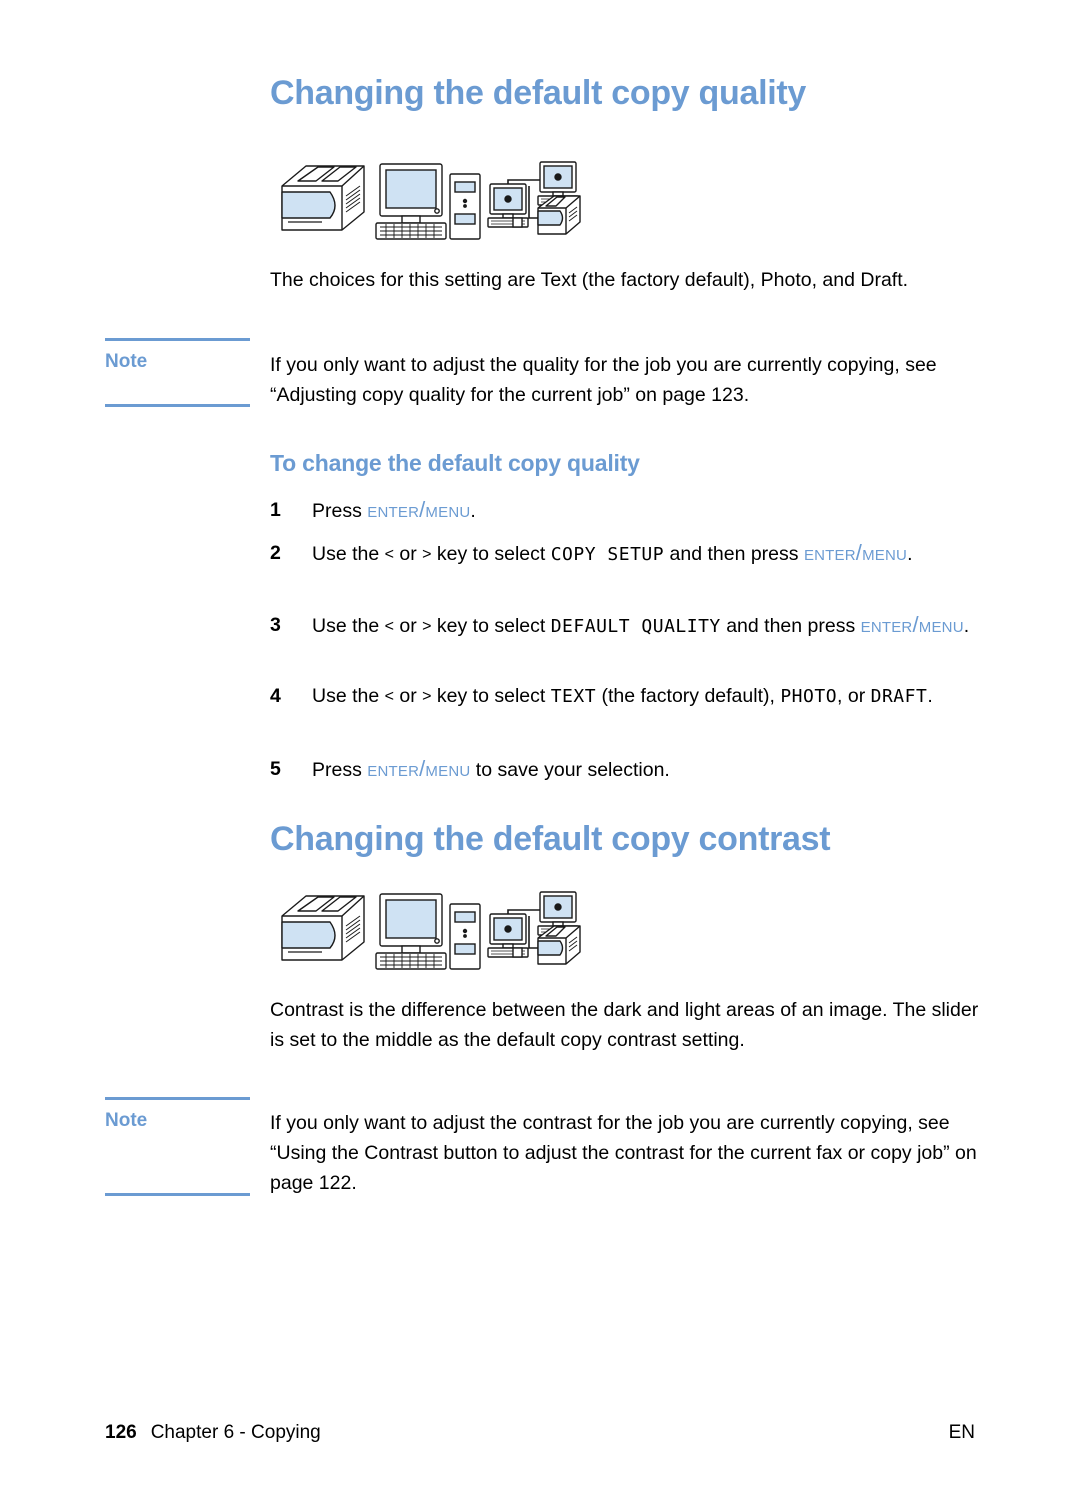 The height and width of the screenshot is (1495, 1080). I want to click on step-item: 1 Press Enter/Menu., so click(627, 510).